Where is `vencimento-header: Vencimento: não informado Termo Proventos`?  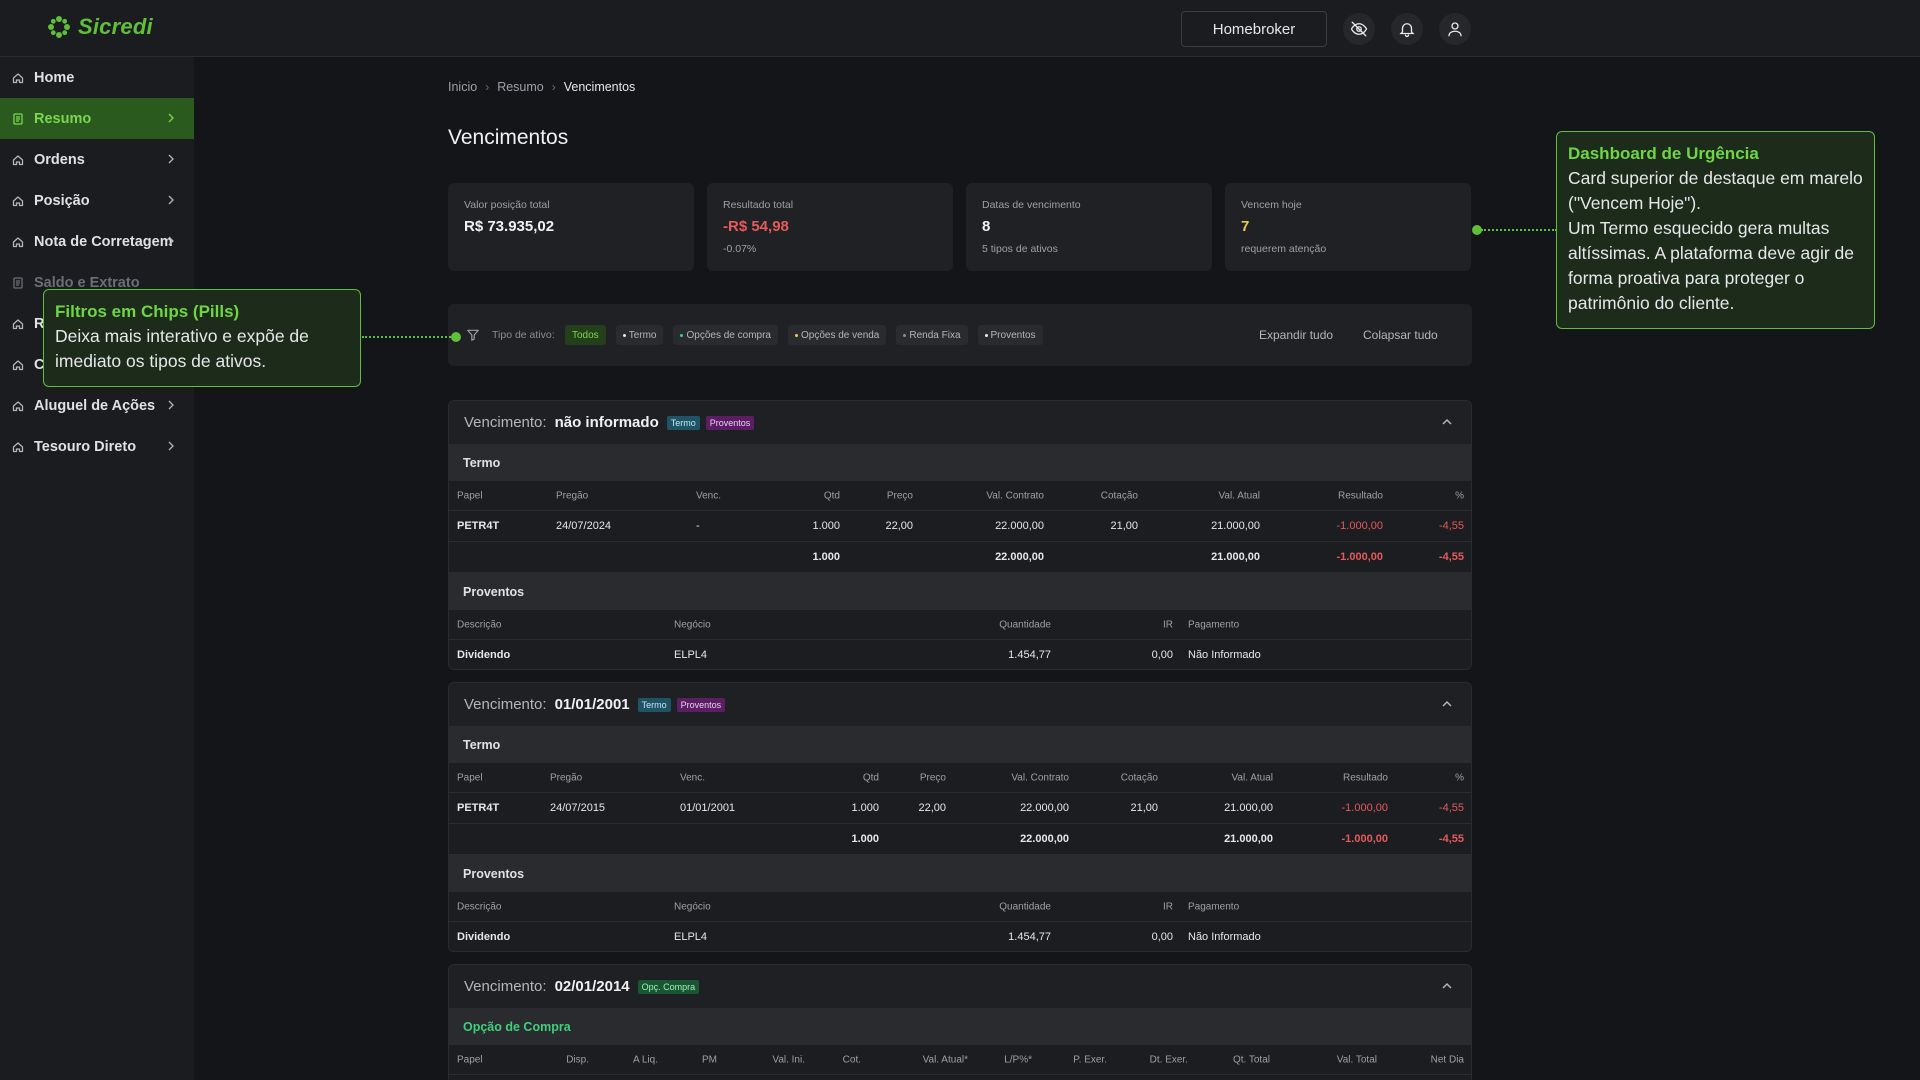
vencimento-header: Vencimento: não informado Termo Proventos is located at coordinates (960, 422).